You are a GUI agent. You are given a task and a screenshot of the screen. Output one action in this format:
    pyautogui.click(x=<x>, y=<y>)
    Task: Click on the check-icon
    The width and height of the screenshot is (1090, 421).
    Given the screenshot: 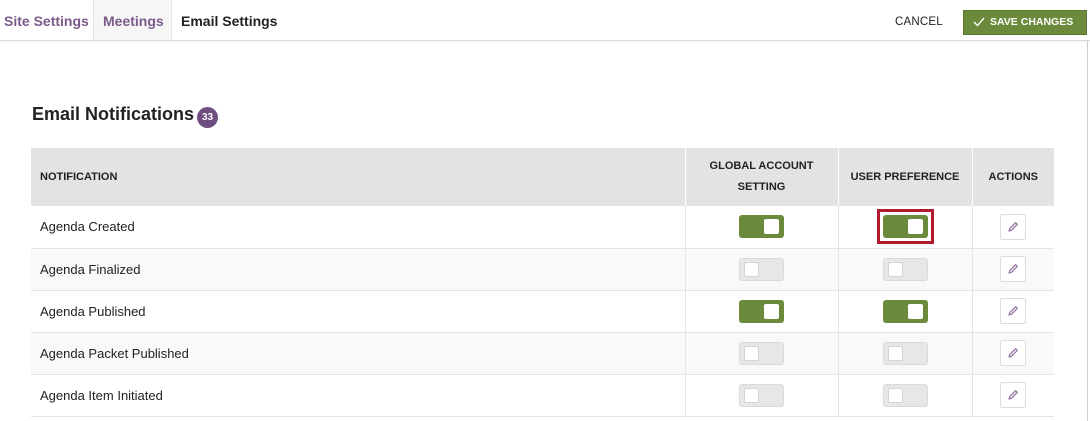 What is the action you would take?
    pyautogui.click(x=979, y=22)
    